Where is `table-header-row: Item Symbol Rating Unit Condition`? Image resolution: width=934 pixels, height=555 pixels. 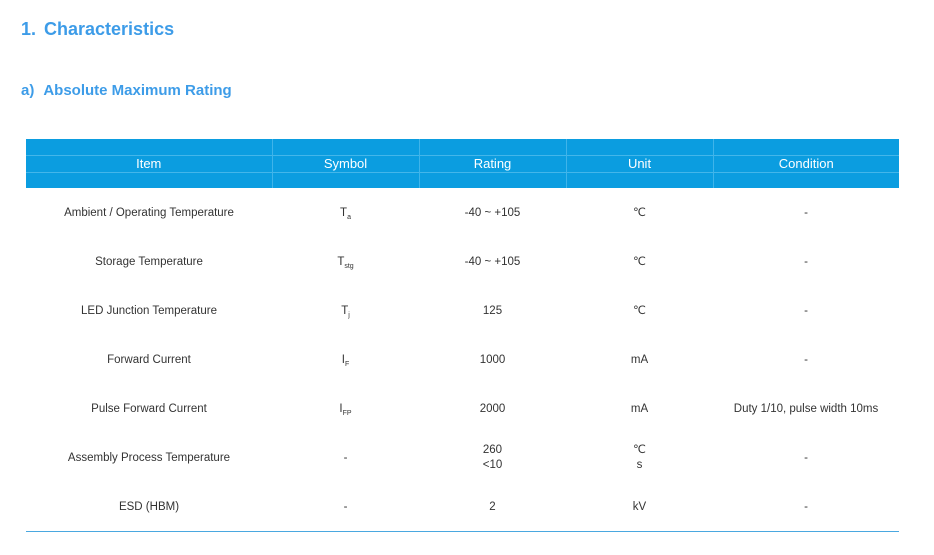 table-header-row: Item Symbol Rating Unit Condition is located at coordinates (462, 163).